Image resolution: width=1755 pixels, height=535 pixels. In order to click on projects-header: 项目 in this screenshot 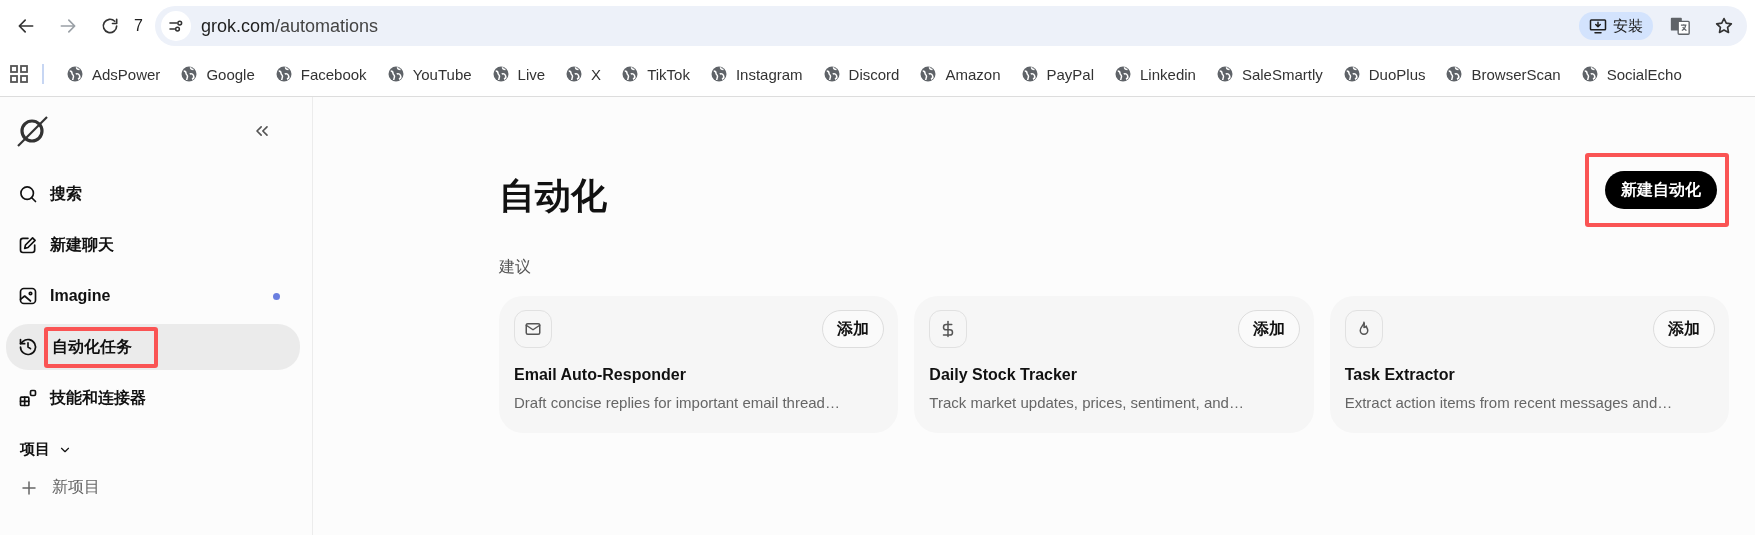, I will do `click(46, 446)`.